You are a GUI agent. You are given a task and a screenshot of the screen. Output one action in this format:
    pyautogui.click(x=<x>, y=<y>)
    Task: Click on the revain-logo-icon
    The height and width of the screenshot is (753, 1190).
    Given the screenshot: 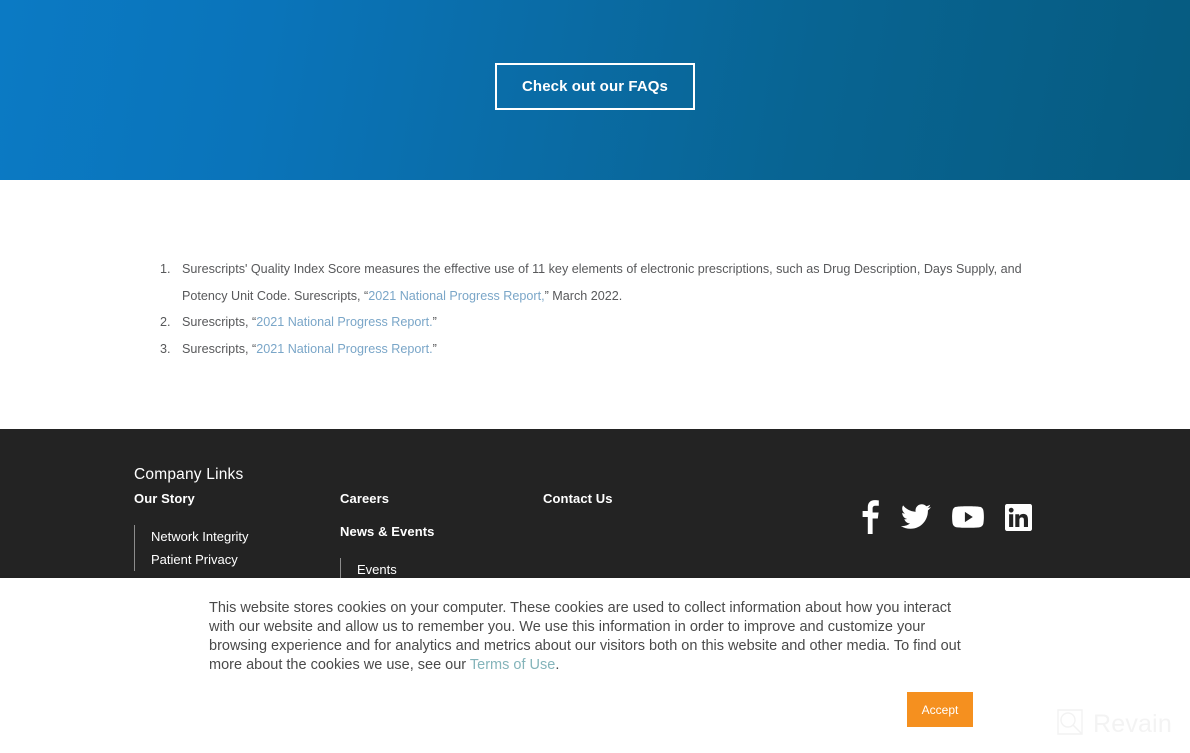 What is the action you would take?
    pyautogui.click(x=1070, y=724)
    